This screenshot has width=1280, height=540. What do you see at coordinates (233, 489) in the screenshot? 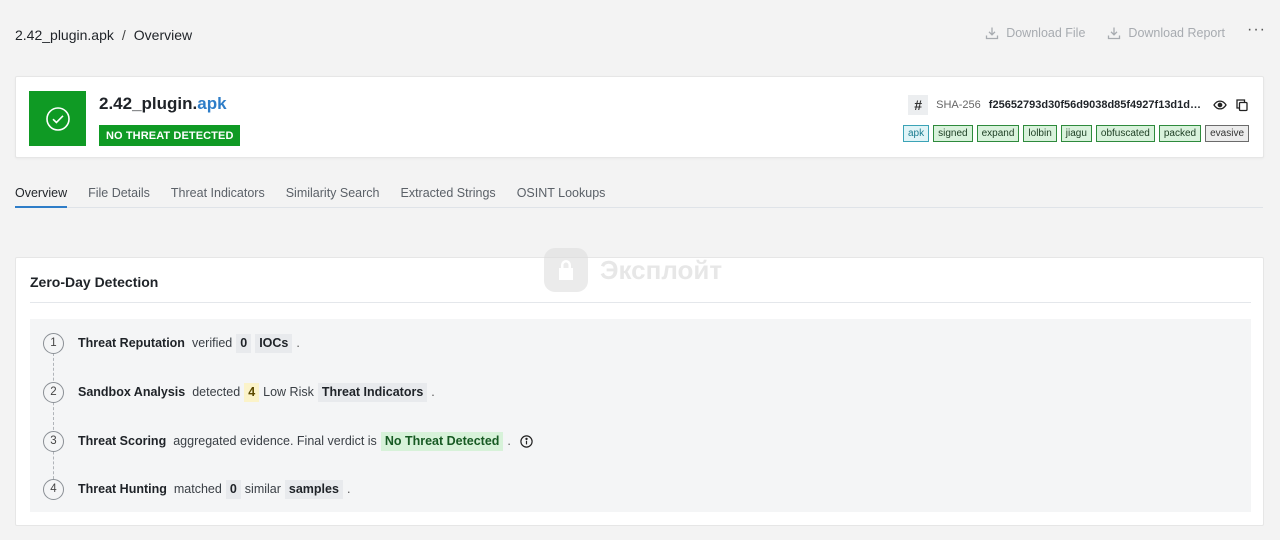
I see `similar-count-chip: 0` at bounding box center [233, 489].